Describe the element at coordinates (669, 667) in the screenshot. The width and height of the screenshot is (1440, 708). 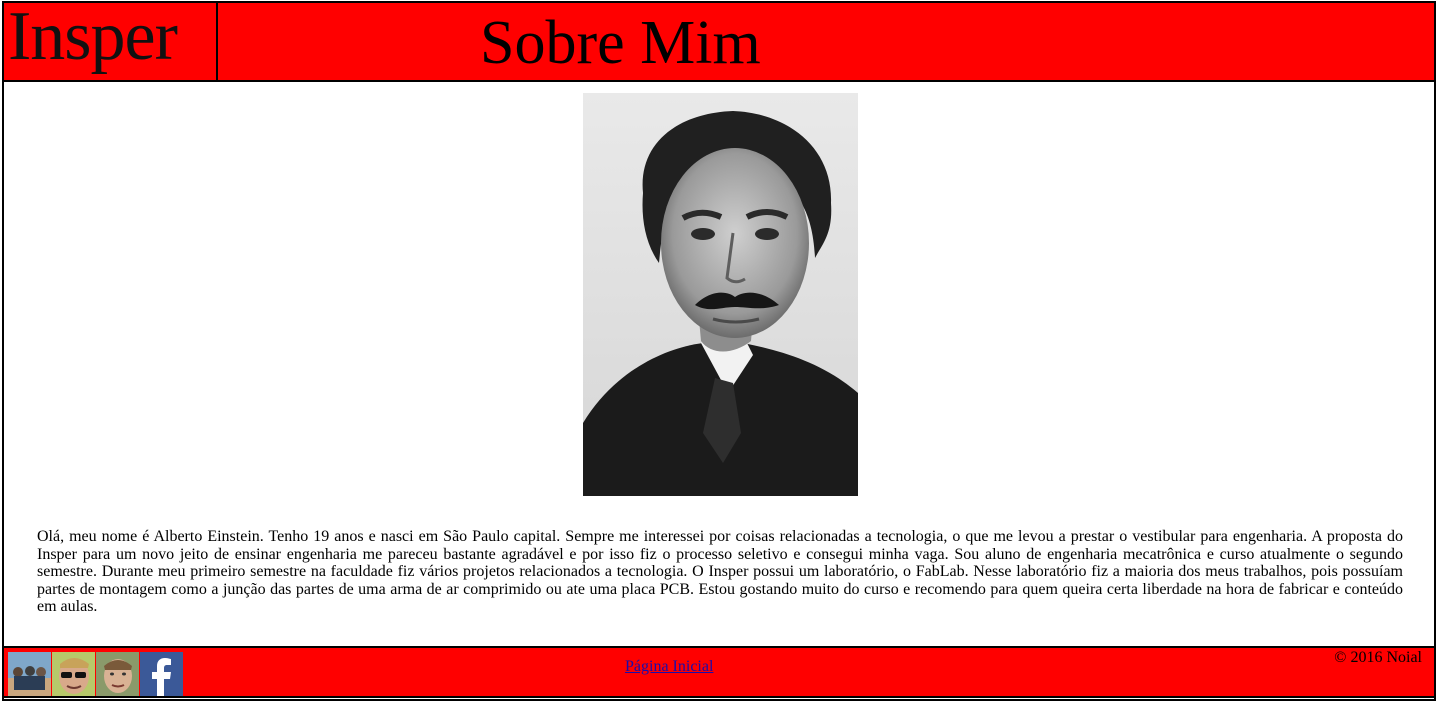
I see `home-link: Página Inicial` at that location.